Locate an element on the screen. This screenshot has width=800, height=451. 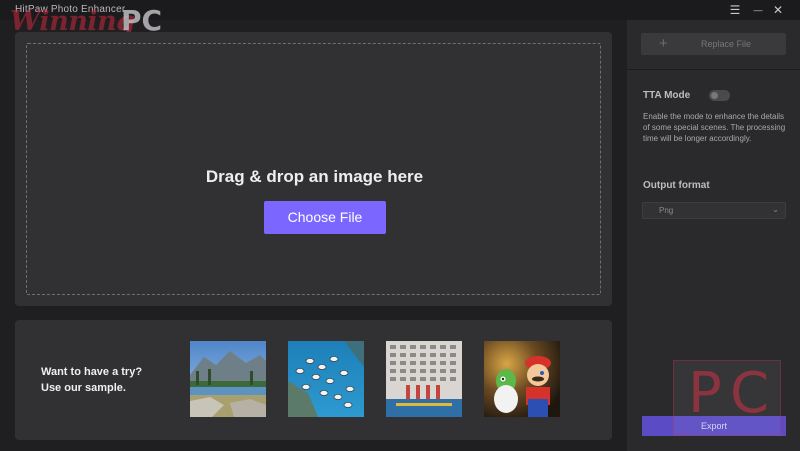
output-format-label: Output format is located at coordinates (676, 185).